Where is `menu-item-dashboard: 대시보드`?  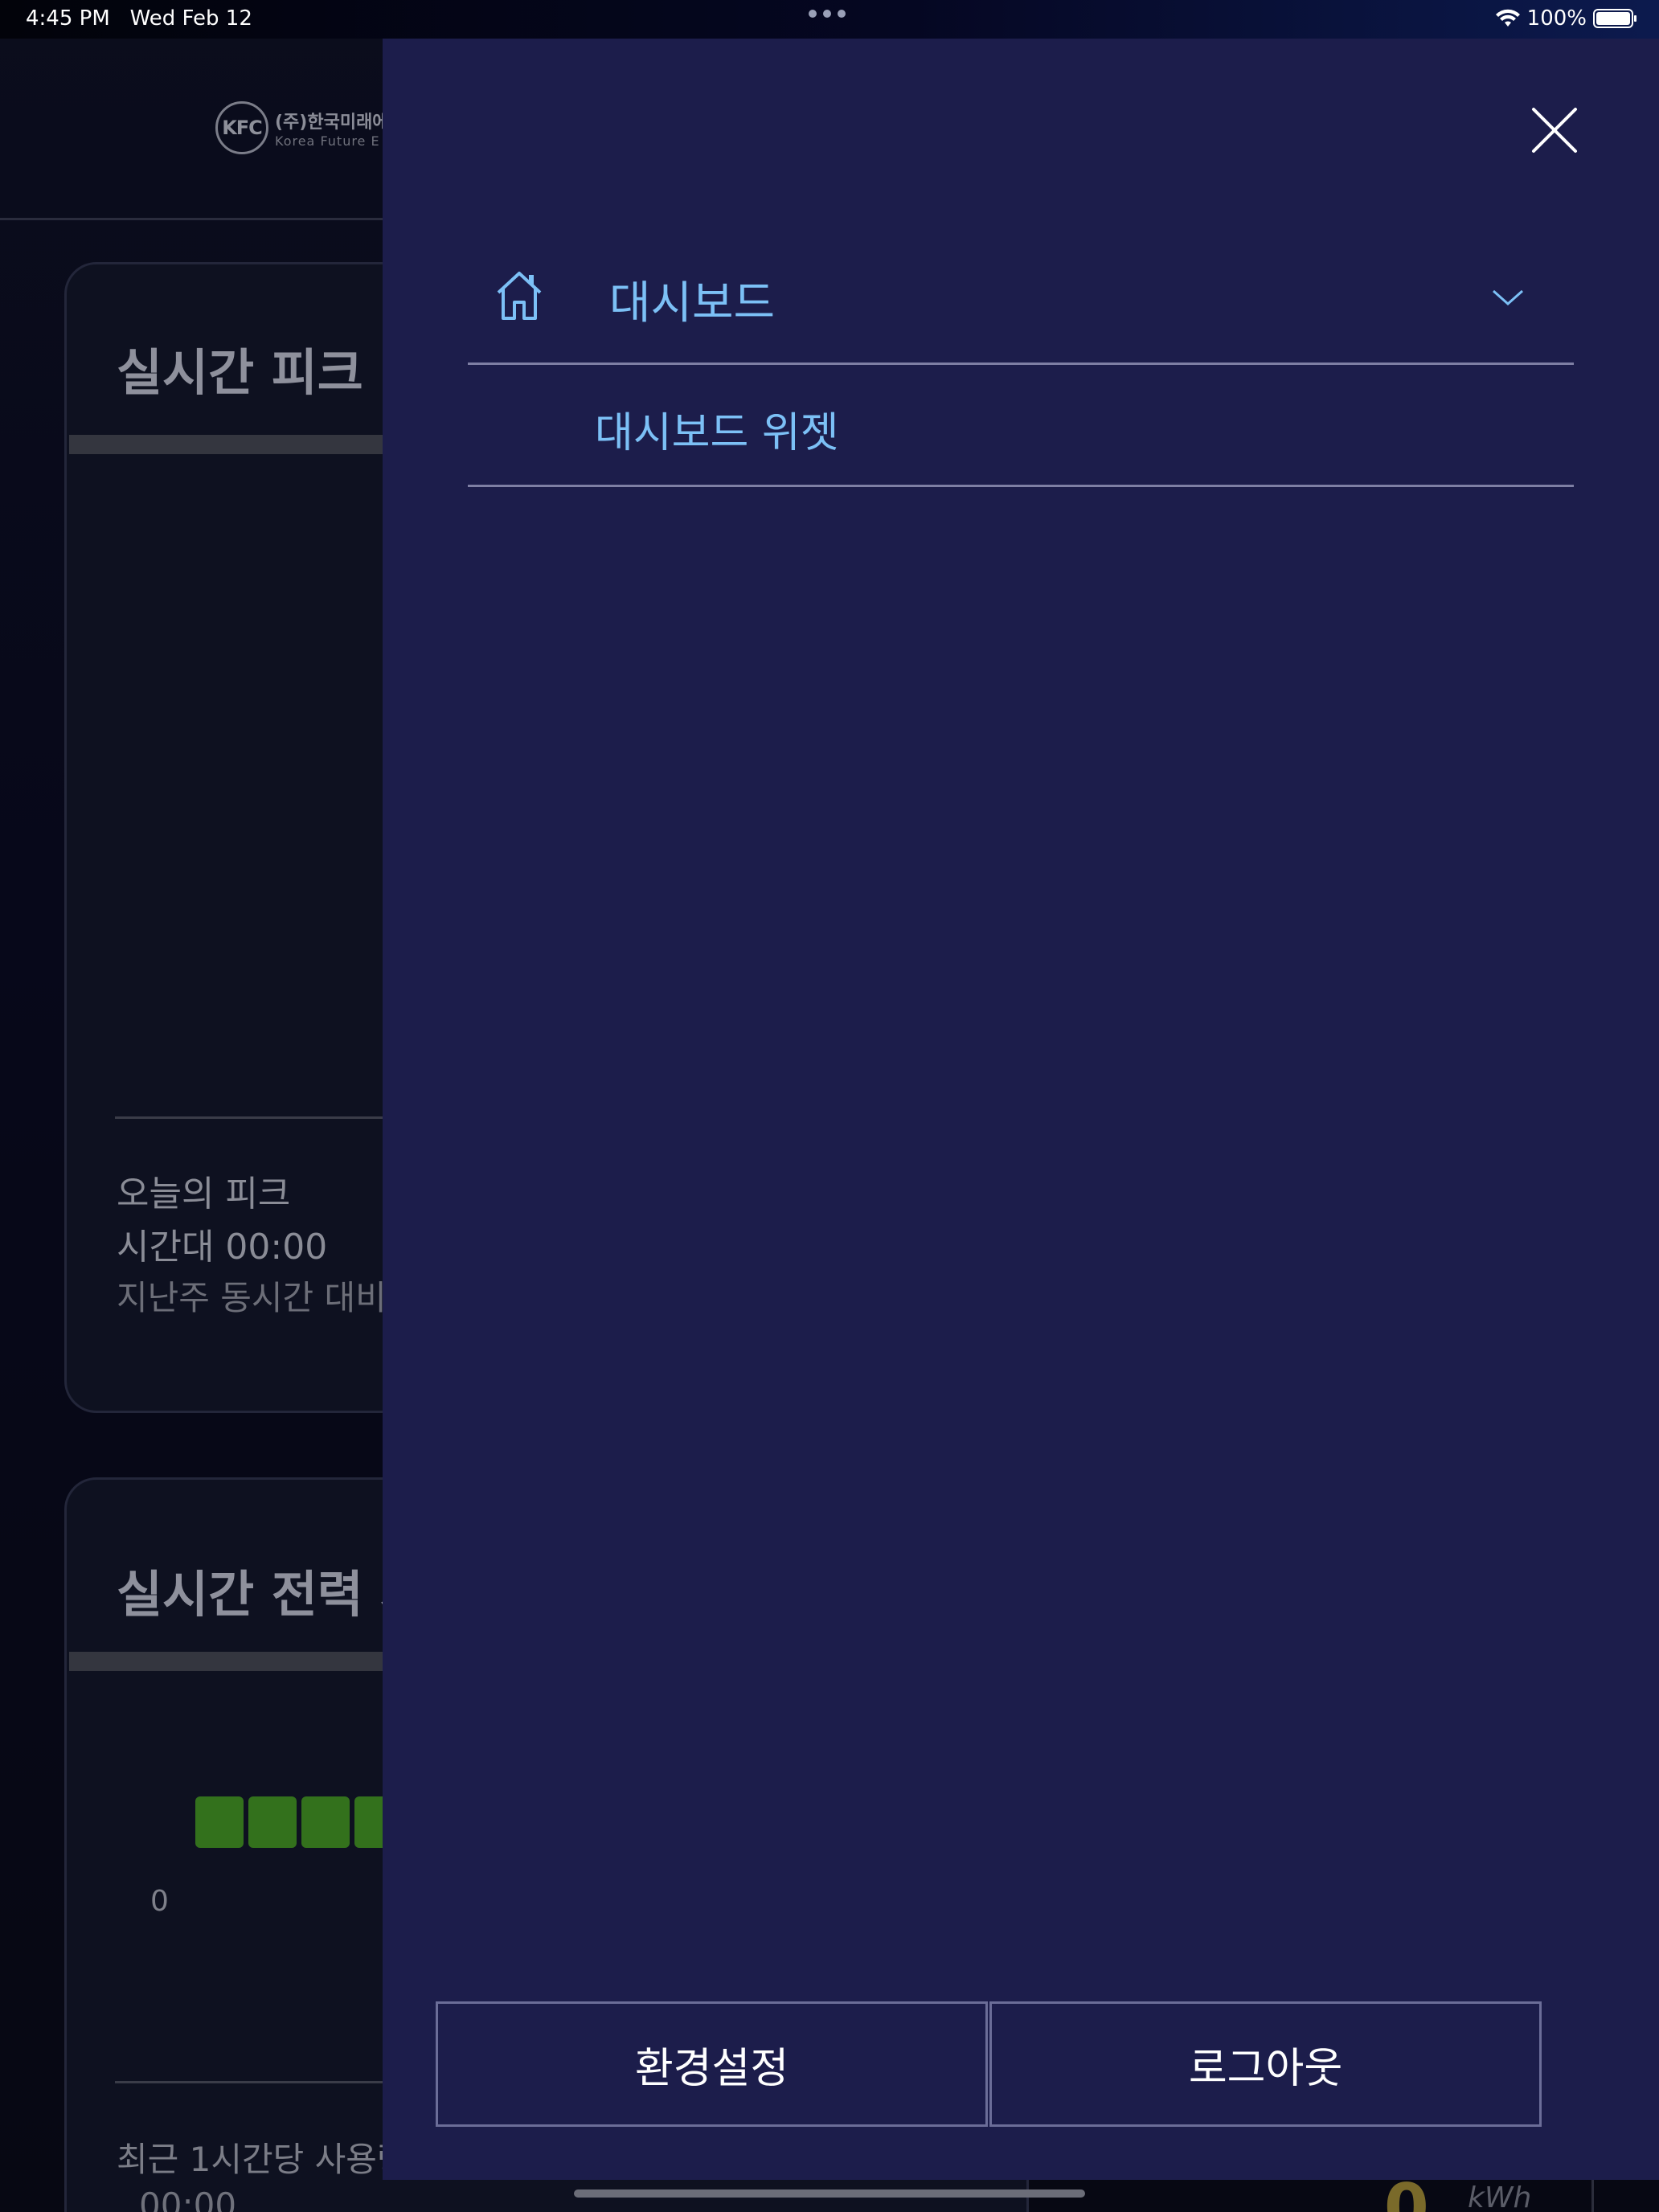 menu-item-dashboard: 대시보드 is located at coordinates (1021, 297).